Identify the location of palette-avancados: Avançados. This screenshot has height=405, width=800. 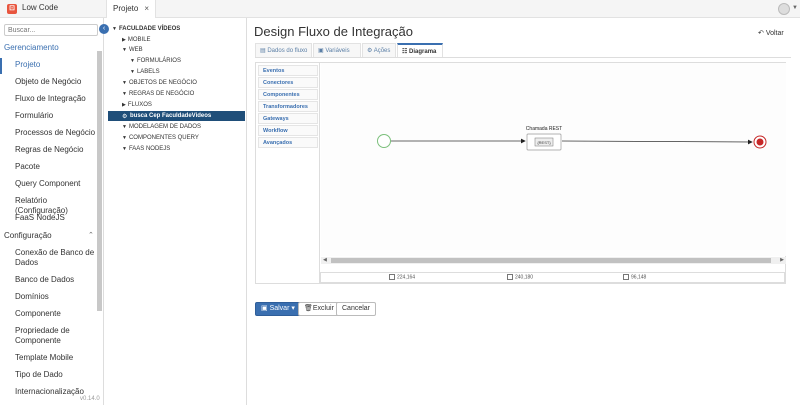
(288, 142).